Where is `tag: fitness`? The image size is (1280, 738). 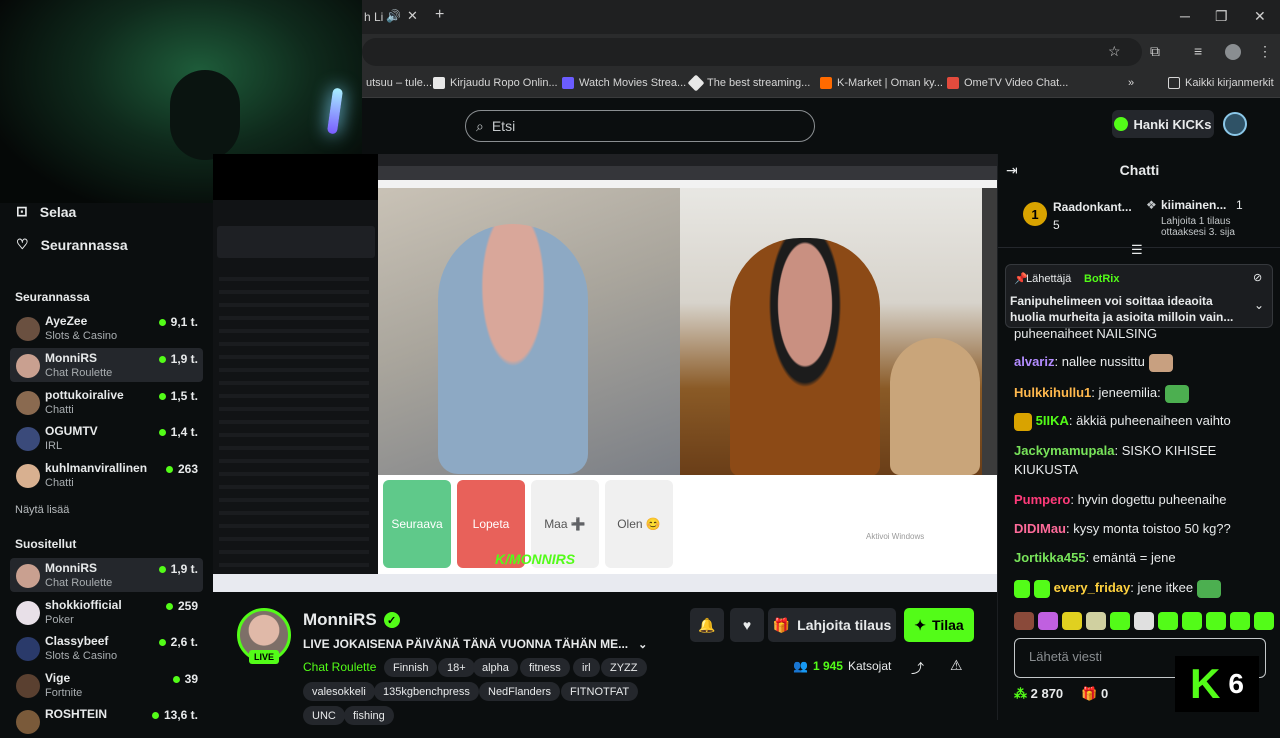 tag: fitness is located at coordinates (545, 667).